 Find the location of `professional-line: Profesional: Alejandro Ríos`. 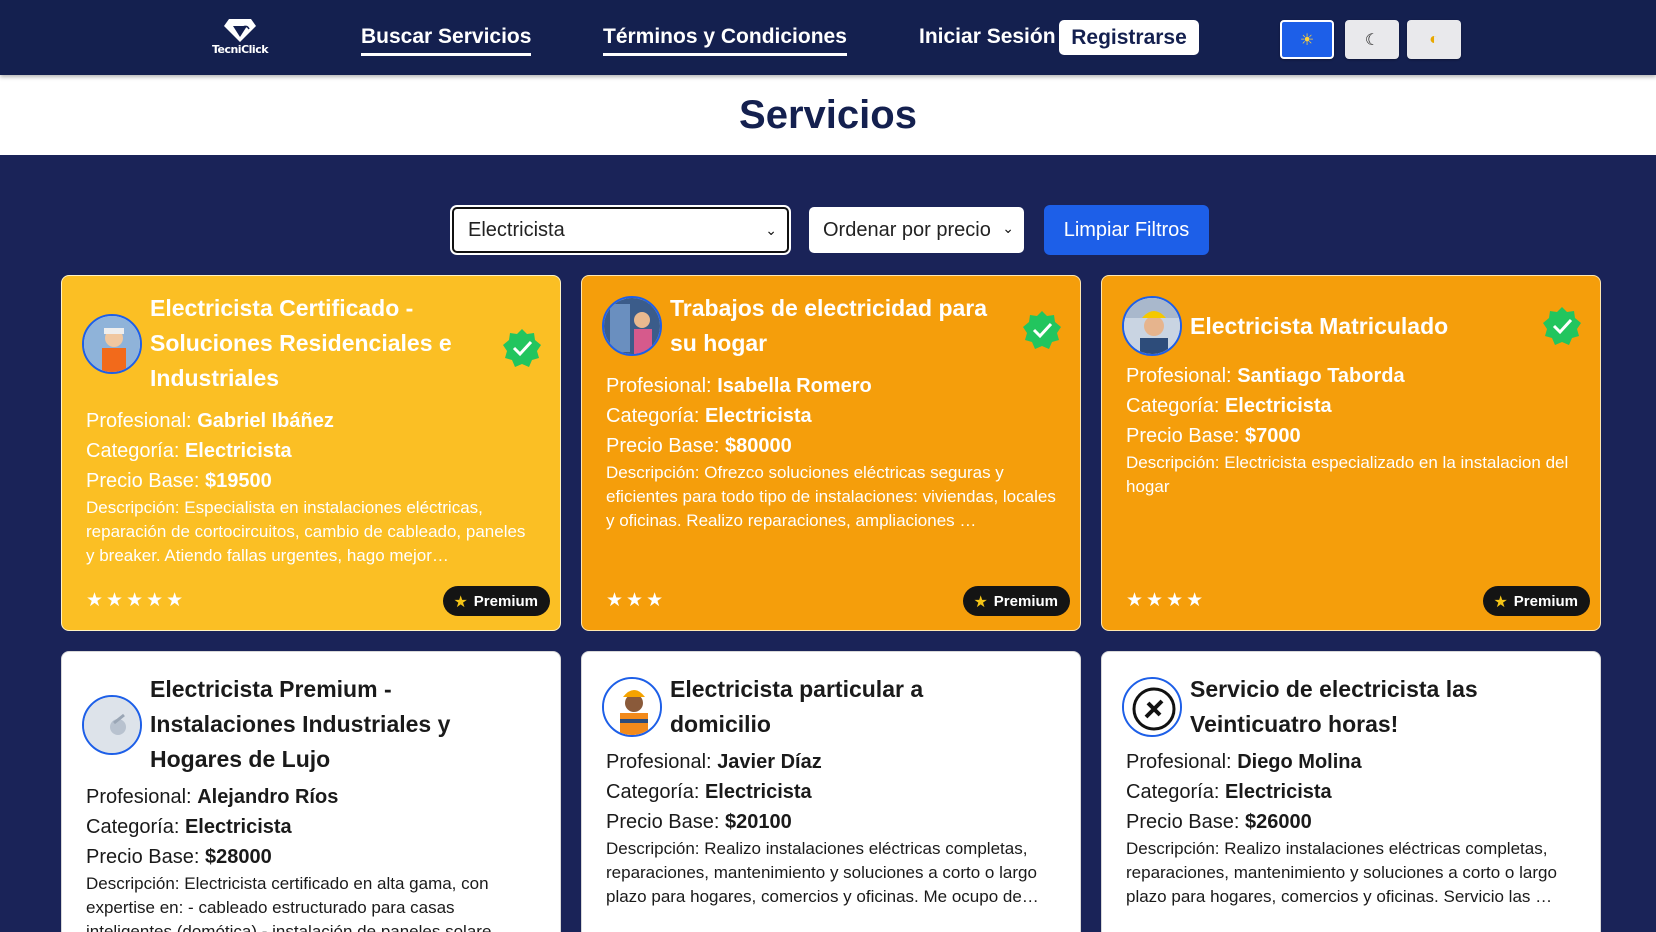

professional-line: Profesional: Alejandro Ríos is located at coordinates (212, 797).